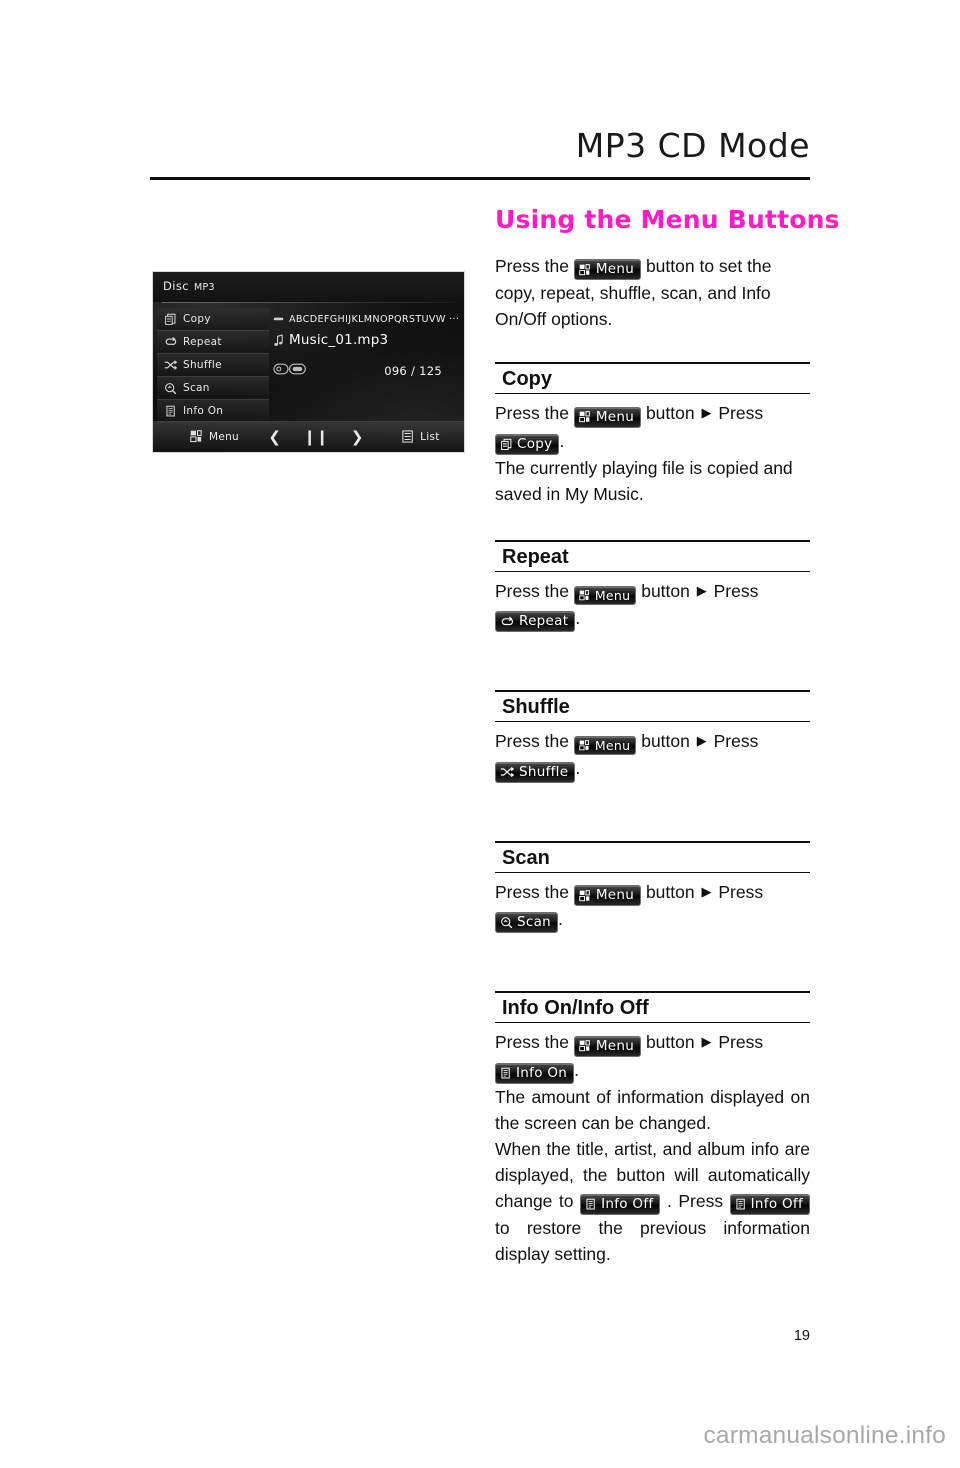 The height and width of the screenshot is (1468, 960). I want to click on info-on-chip: Info On, so click(535, 1073).